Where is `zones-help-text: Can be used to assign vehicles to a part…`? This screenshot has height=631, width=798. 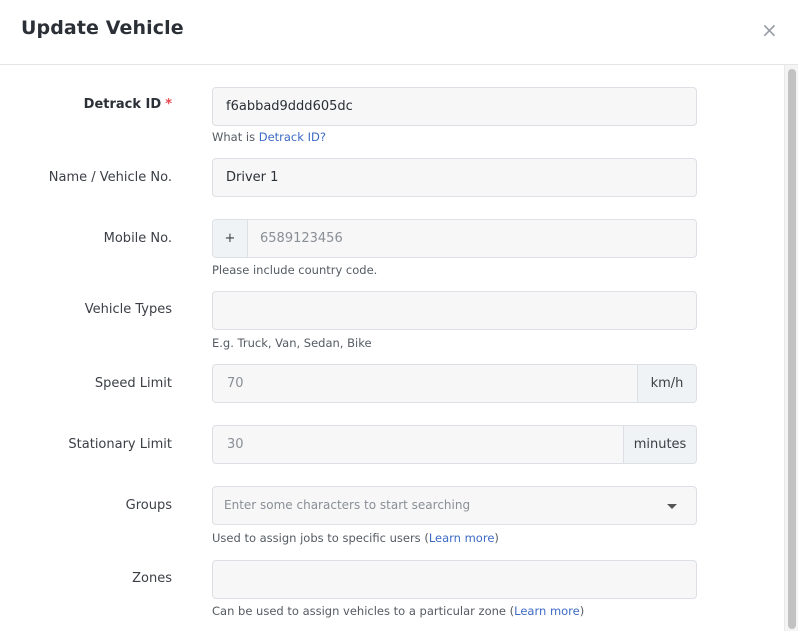
zones-help-text: Can be used to assign vehicles to a part… is located at coordinates (363, 611).